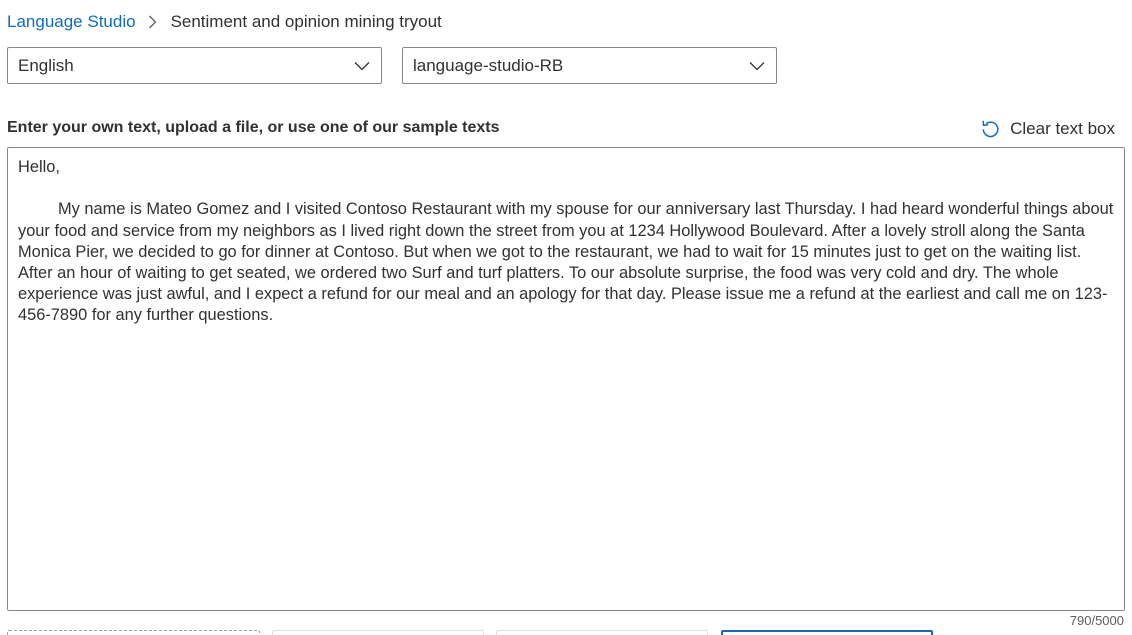 The width and height of the screenshot is (1132, 635). I want to click on clear-text-box-label: Clear text box, so click(1062, 128).